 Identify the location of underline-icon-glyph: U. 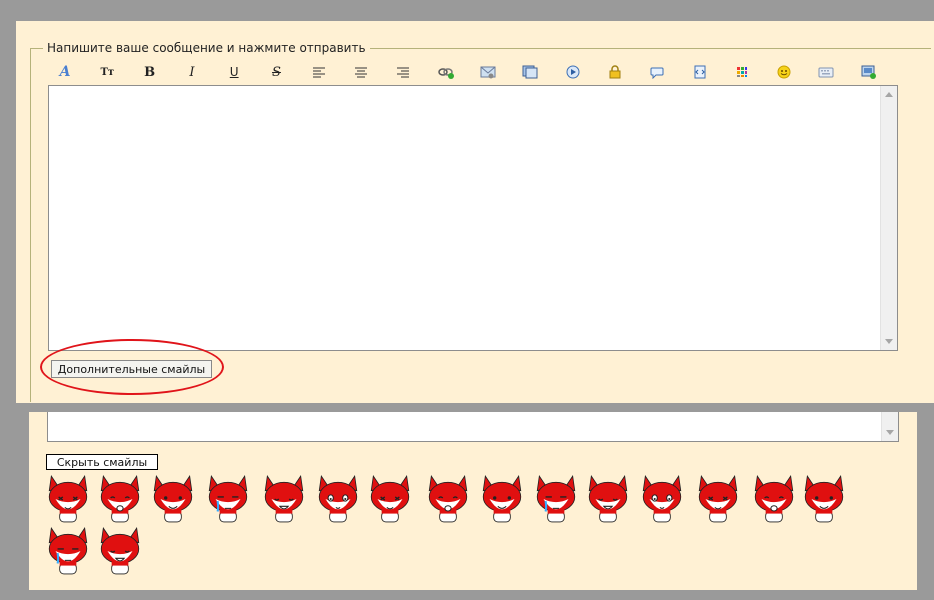
(234, 72).